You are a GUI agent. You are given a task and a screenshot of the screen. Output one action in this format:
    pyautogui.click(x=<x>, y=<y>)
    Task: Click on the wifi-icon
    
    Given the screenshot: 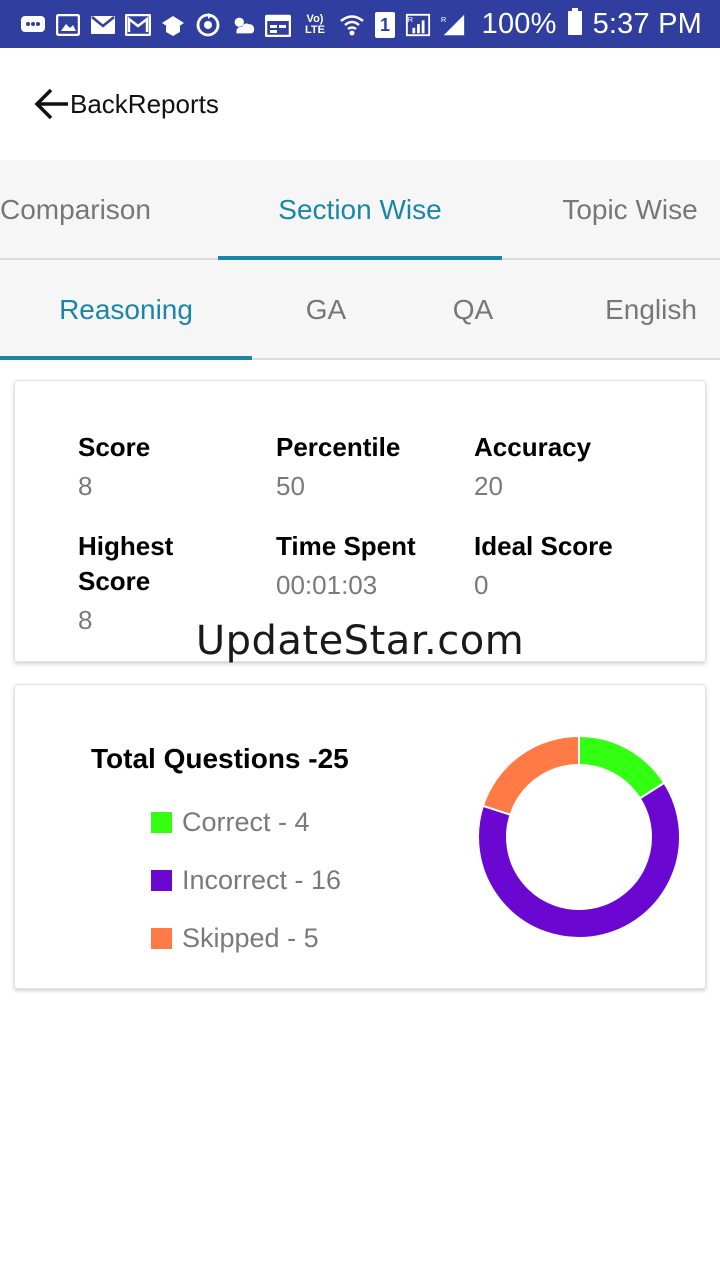 What is the action you would take?
    pyautogui.click(x=352, y=25)
    